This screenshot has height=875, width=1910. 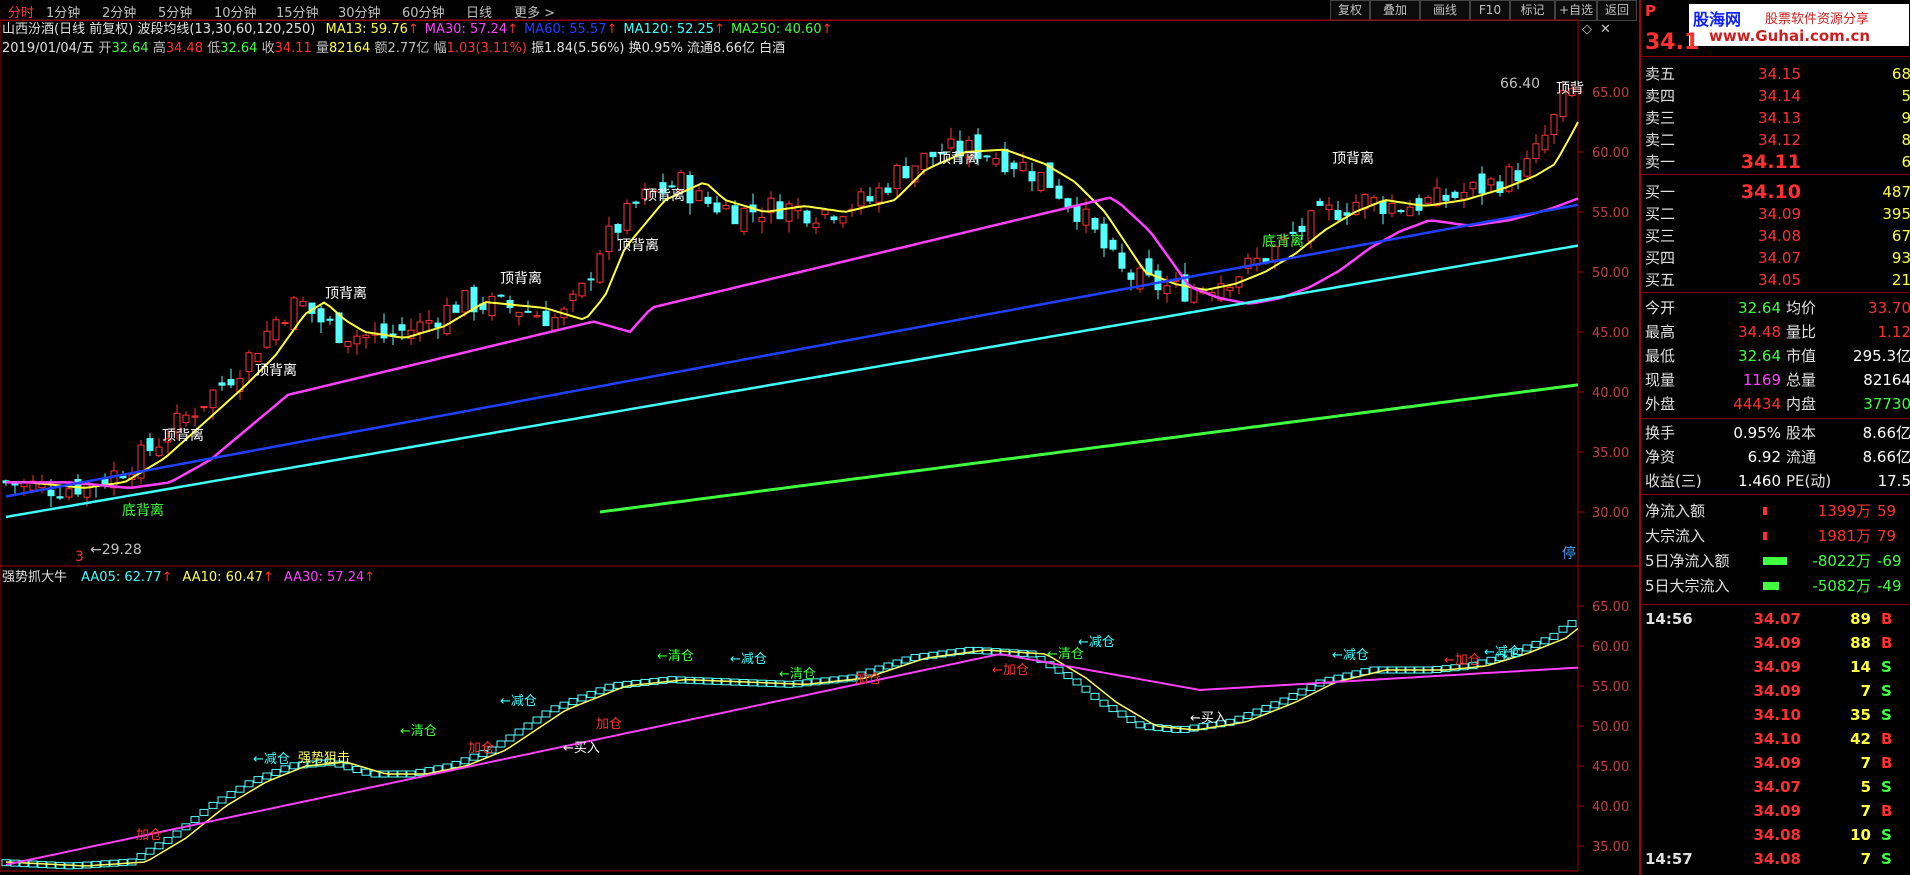 What do you see at coordinates (1905, 96) in the screenshot?
I see `ask-volume: 5` at bounding box center [1905, 96].